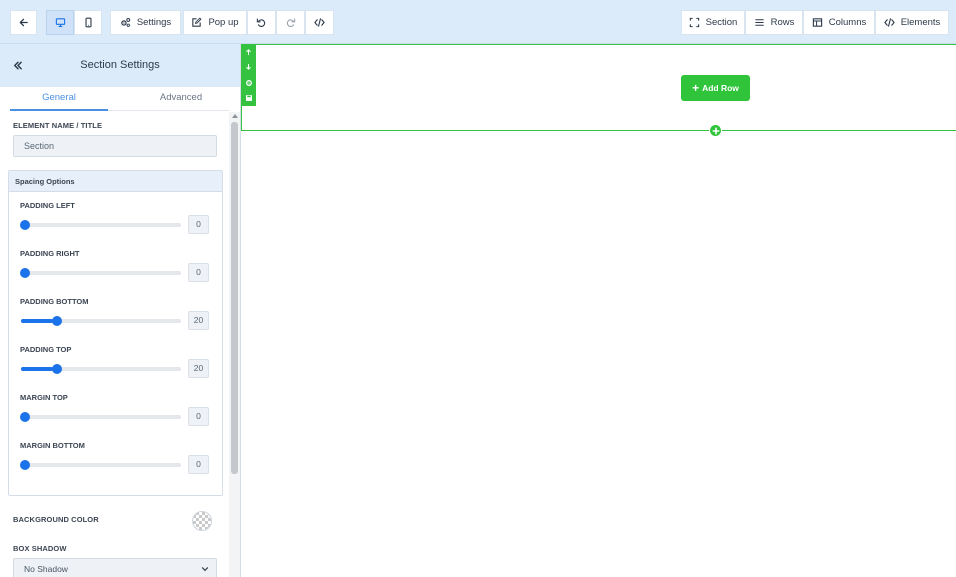  What do you see at coordinates (46, 349) in the screenshot?
I see `slider-label: PADDING TOP` at bounding box center [46, 349].